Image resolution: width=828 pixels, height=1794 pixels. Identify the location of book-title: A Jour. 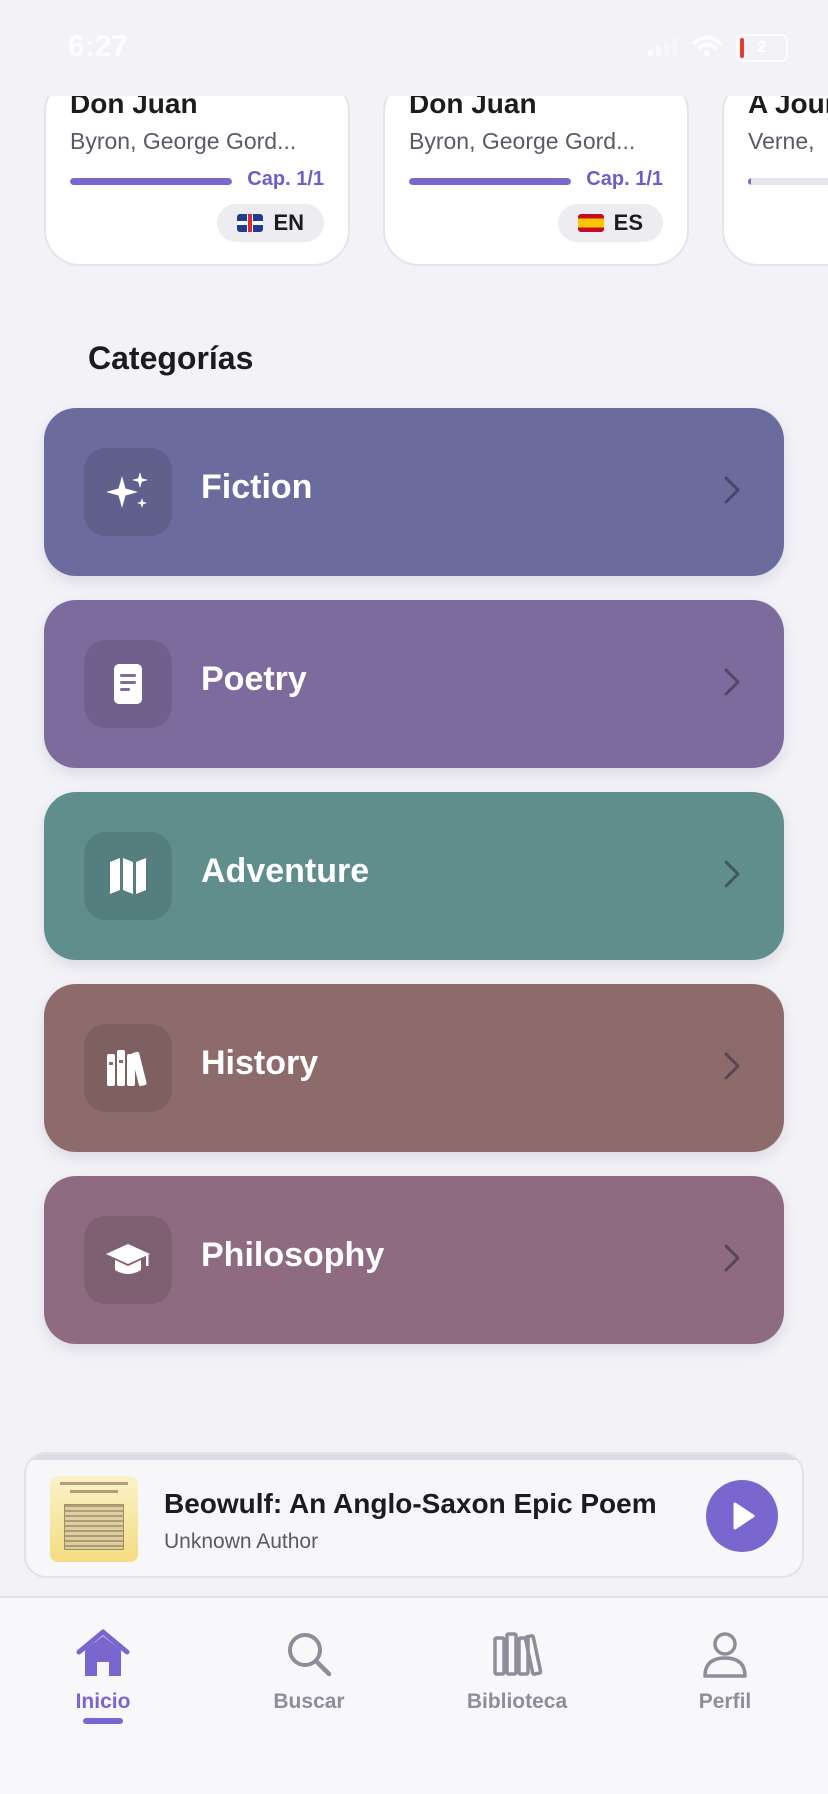
(788, 107).